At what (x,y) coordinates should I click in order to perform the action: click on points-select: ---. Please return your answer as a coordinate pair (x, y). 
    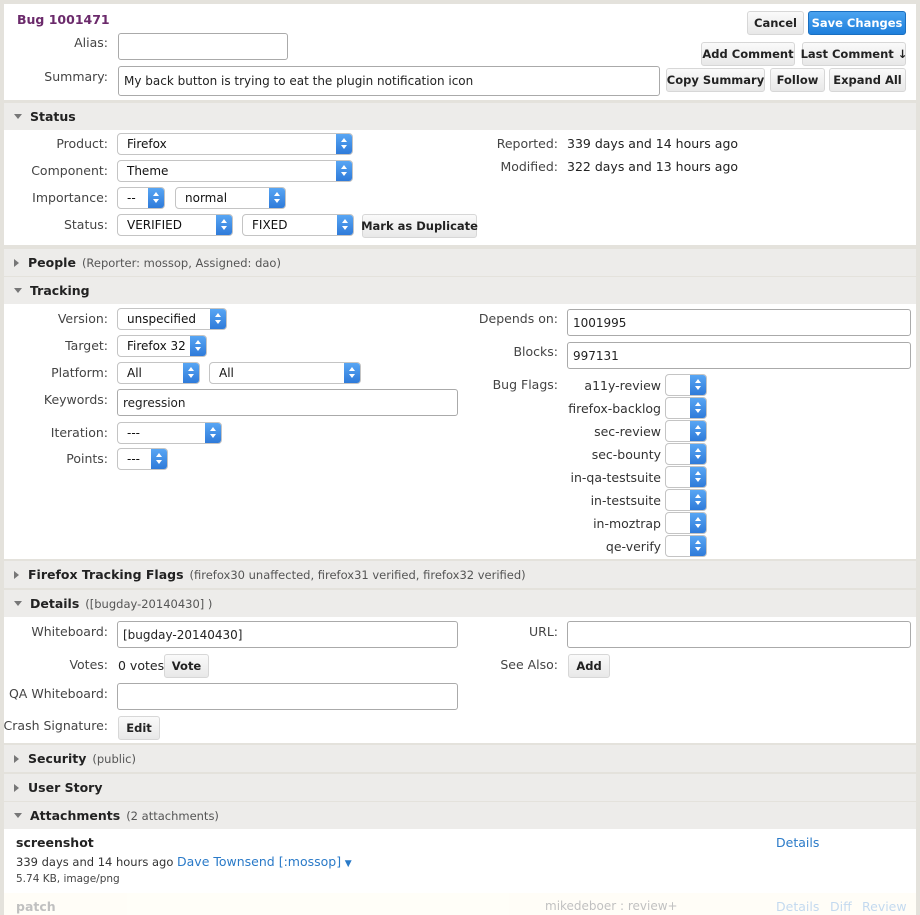
    Looking at the image, I should click on (142, 459).